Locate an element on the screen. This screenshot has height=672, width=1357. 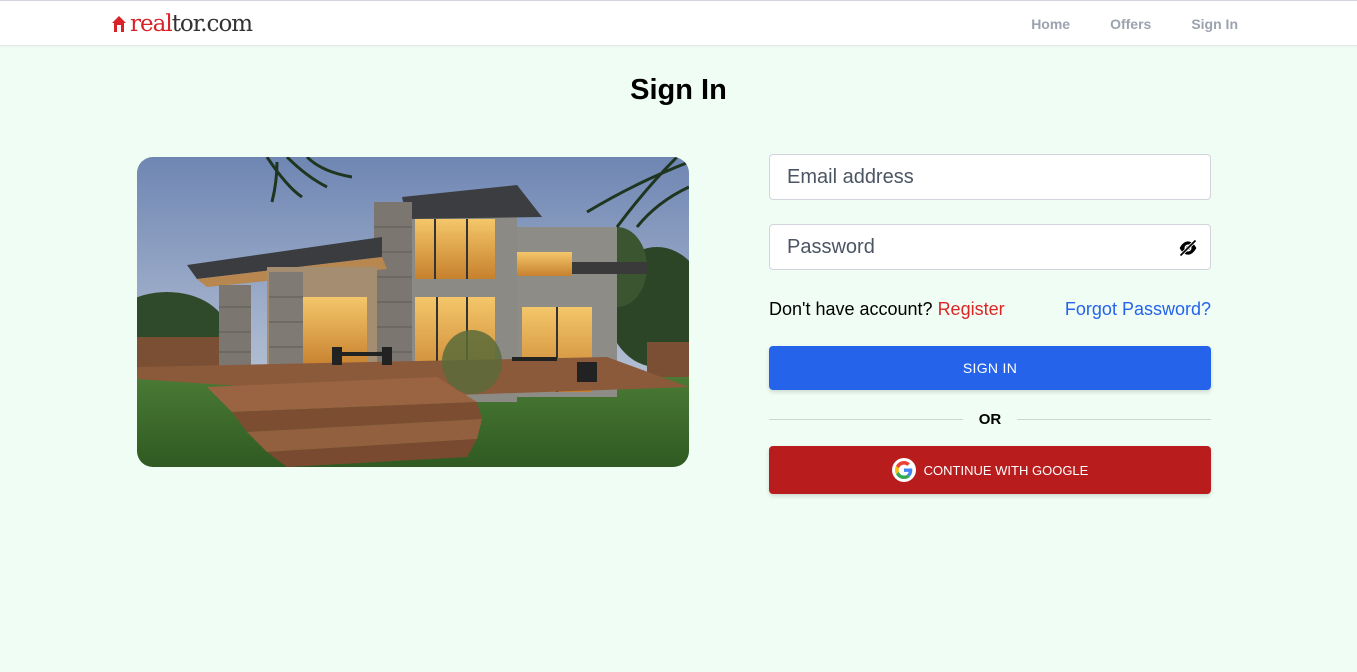
eye-slash-icon is located at coordinates (1188, 248).